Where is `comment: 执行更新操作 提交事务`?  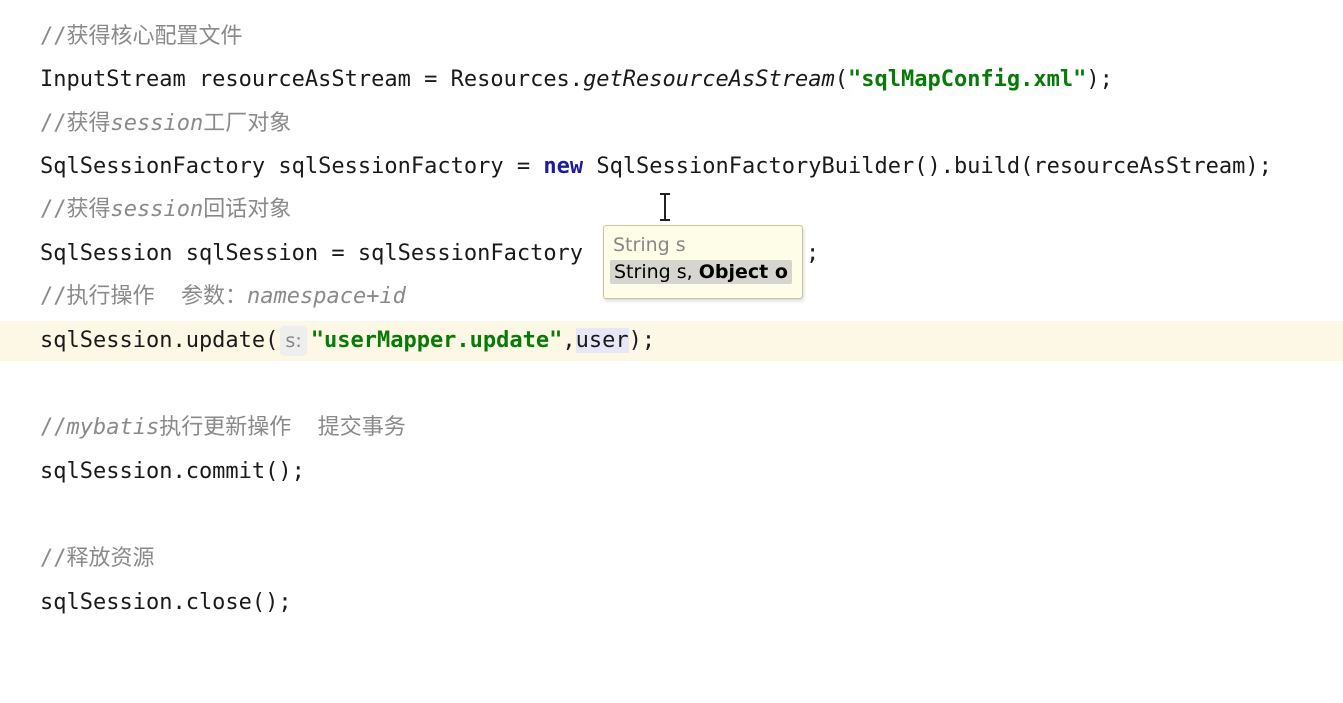
comment: 执行更新操作 提交事务 is located at coordinates (282, 427).